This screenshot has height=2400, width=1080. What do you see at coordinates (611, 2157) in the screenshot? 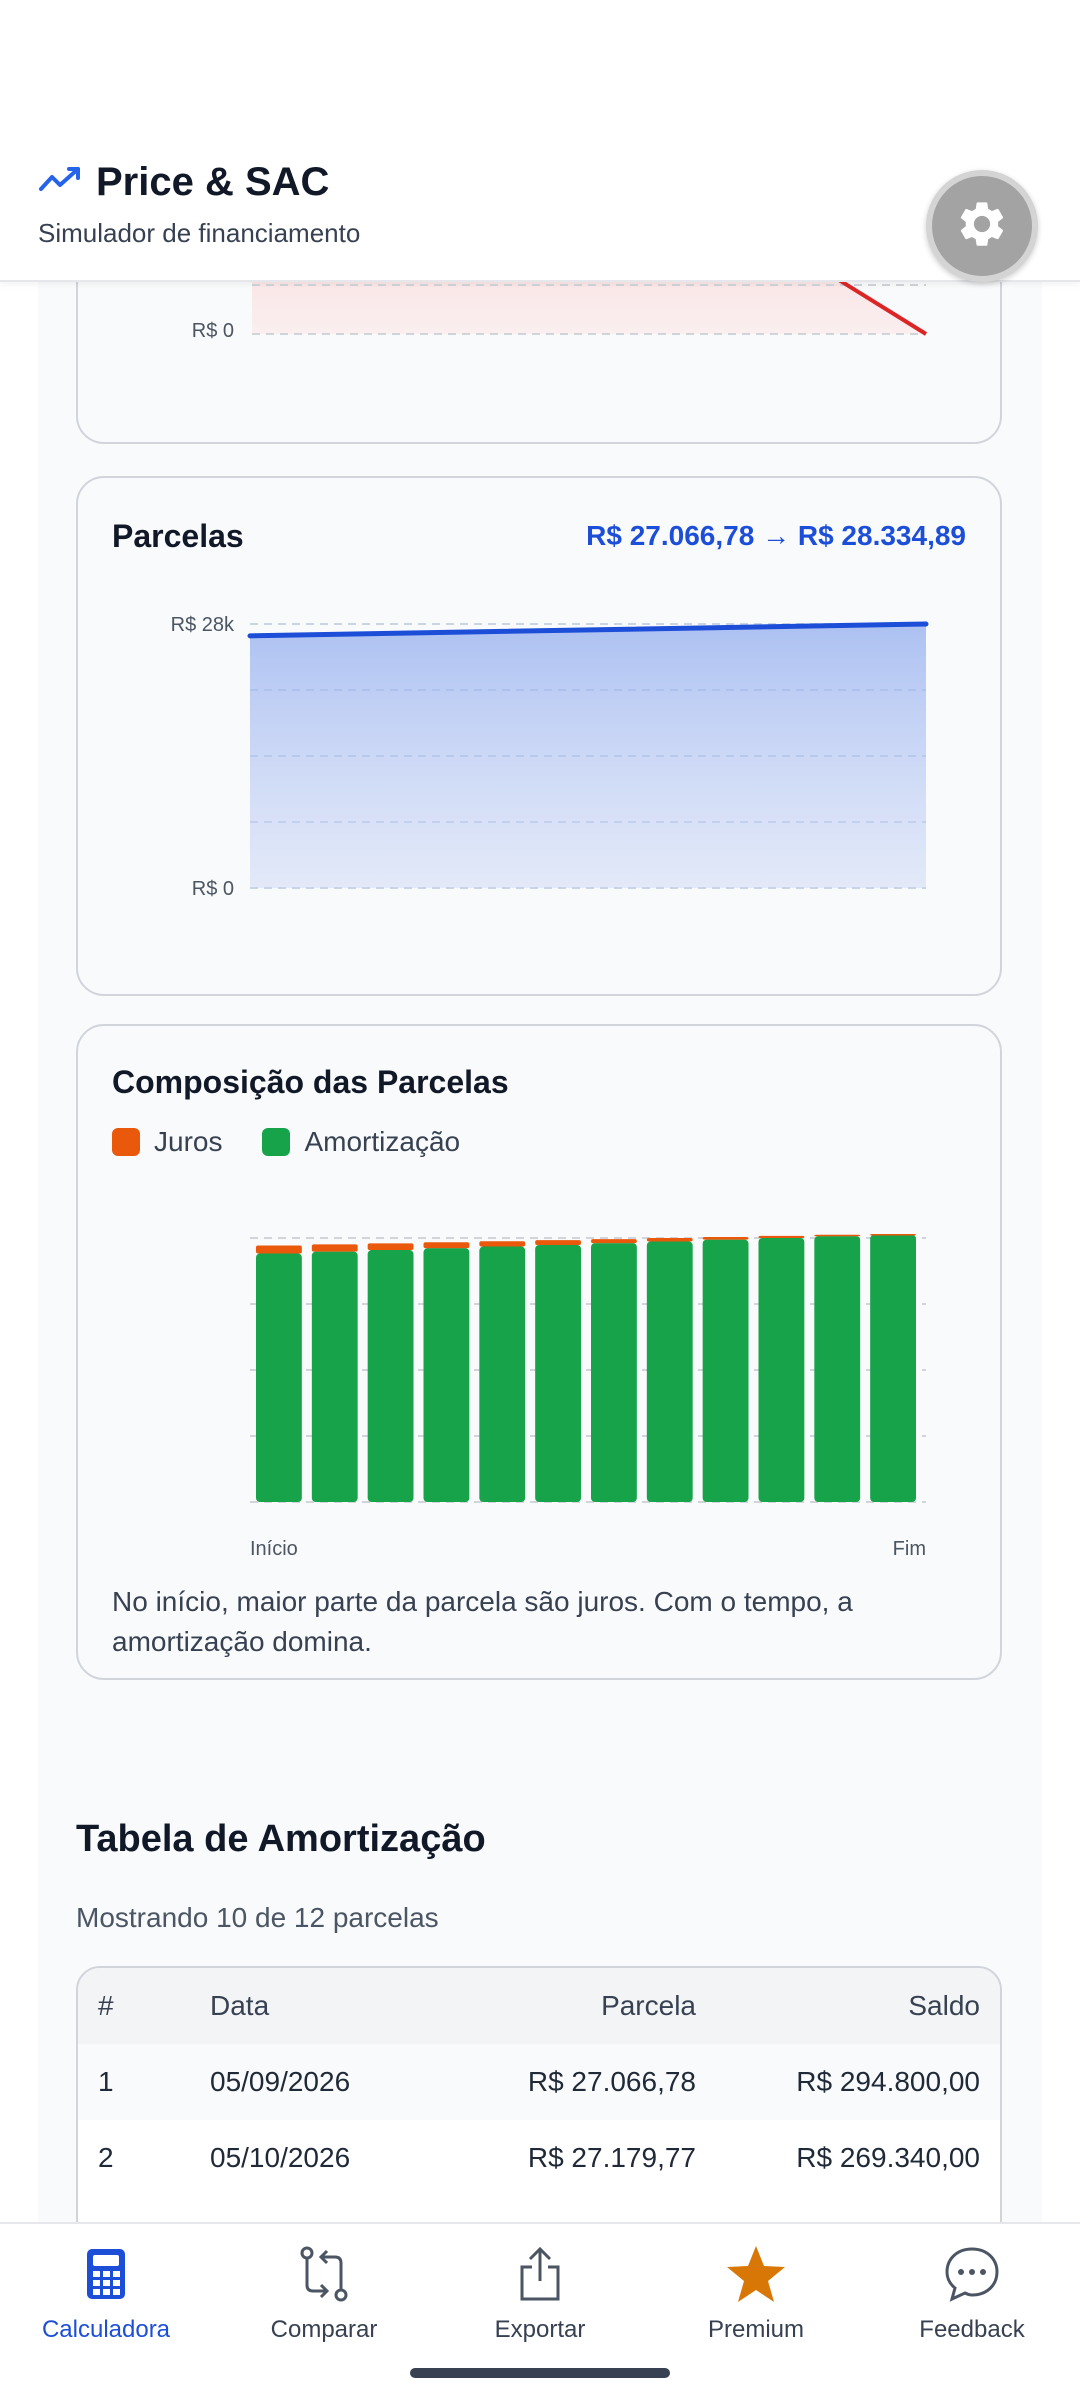
I see `row-parcela: R$ 27.179,77` at bounding box center [611, 2157].